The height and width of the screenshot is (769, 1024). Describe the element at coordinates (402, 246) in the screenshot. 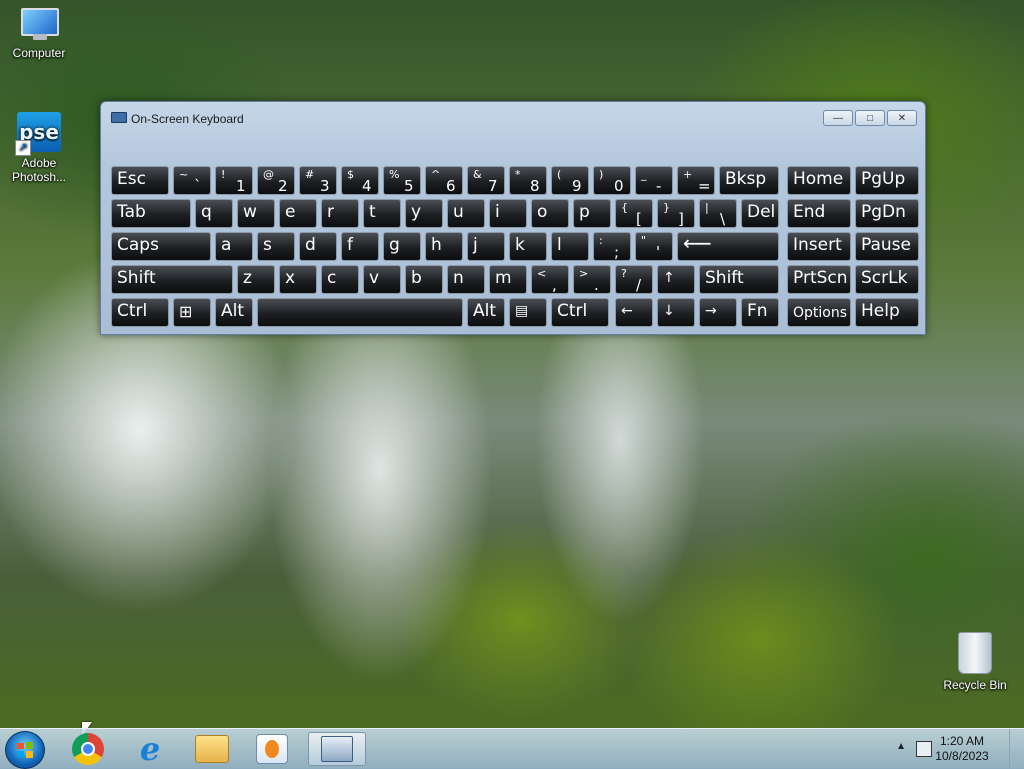

I see `key-g: g` at that location.